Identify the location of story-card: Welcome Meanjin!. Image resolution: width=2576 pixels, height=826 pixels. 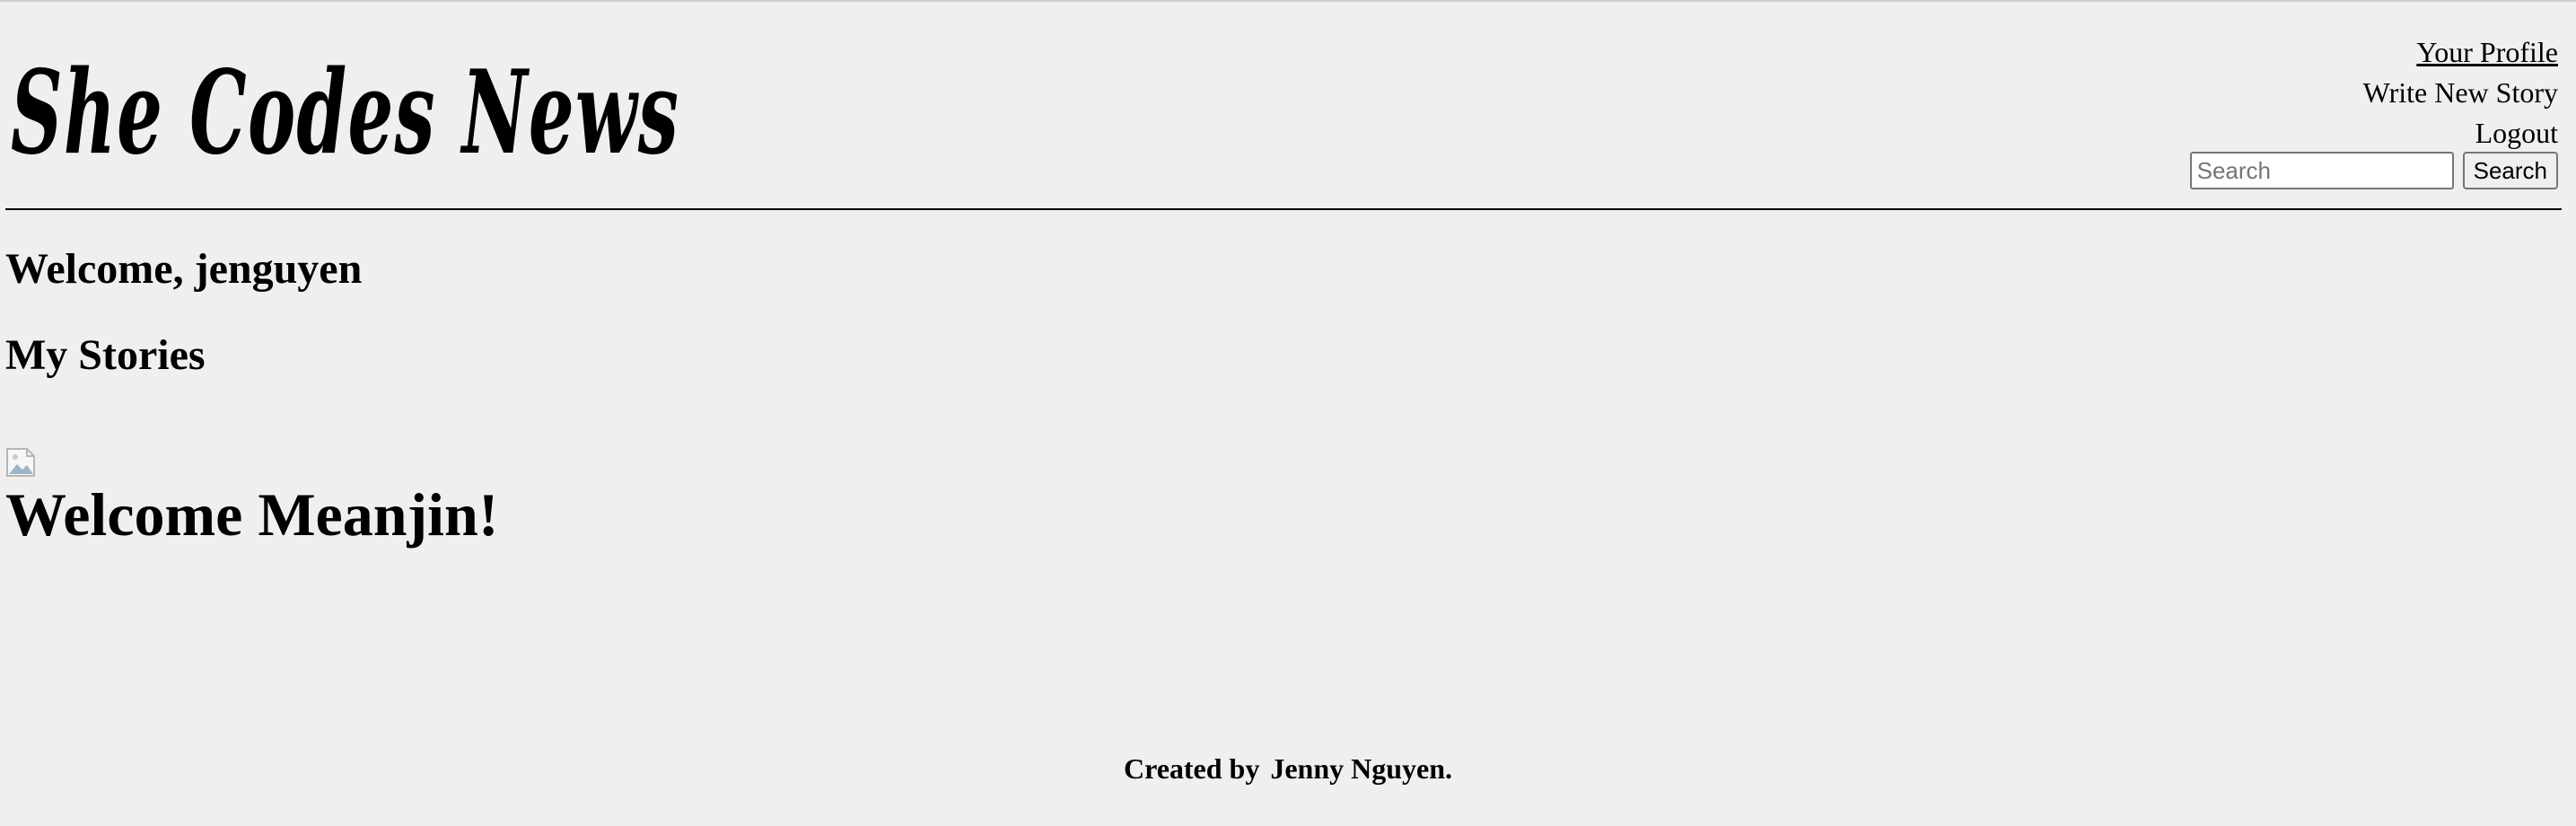
(409, 498).